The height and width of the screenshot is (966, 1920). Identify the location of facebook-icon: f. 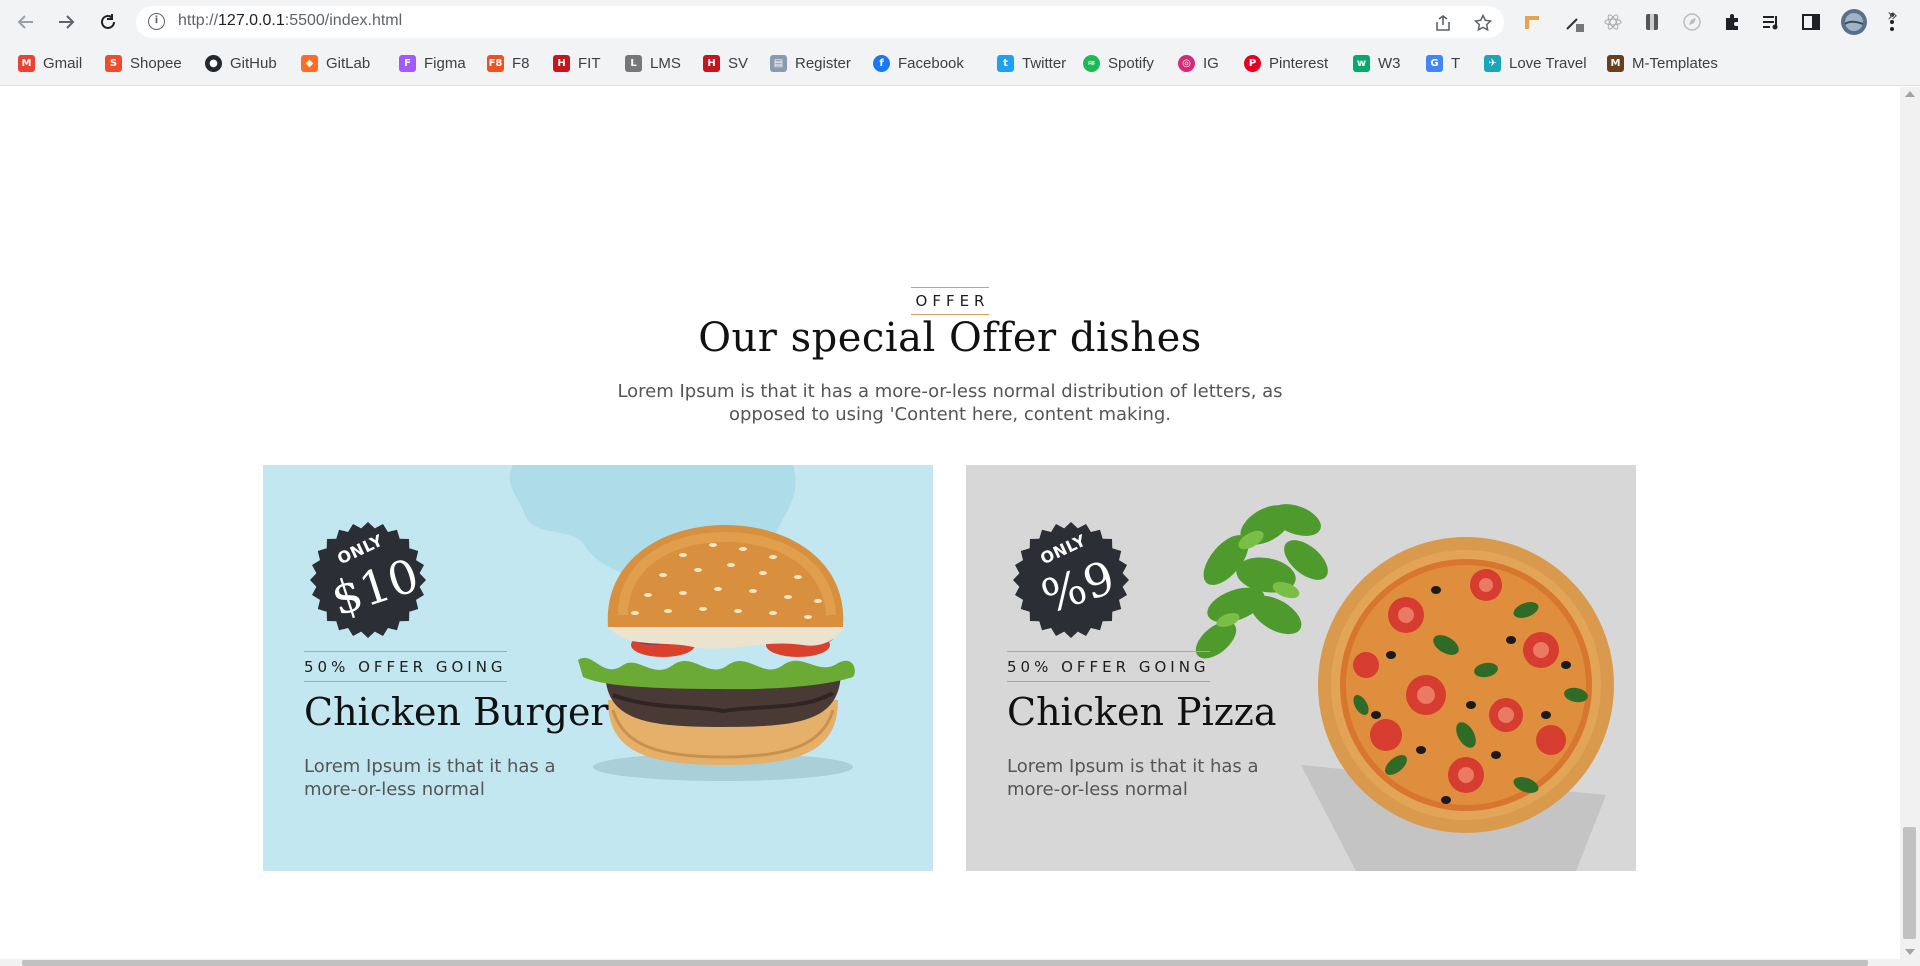
(881, 63).